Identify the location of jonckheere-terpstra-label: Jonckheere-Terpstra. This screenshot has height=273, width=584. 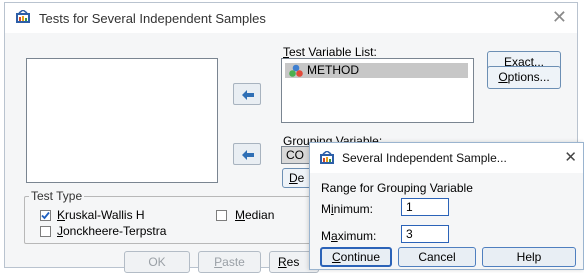
(112, 231).